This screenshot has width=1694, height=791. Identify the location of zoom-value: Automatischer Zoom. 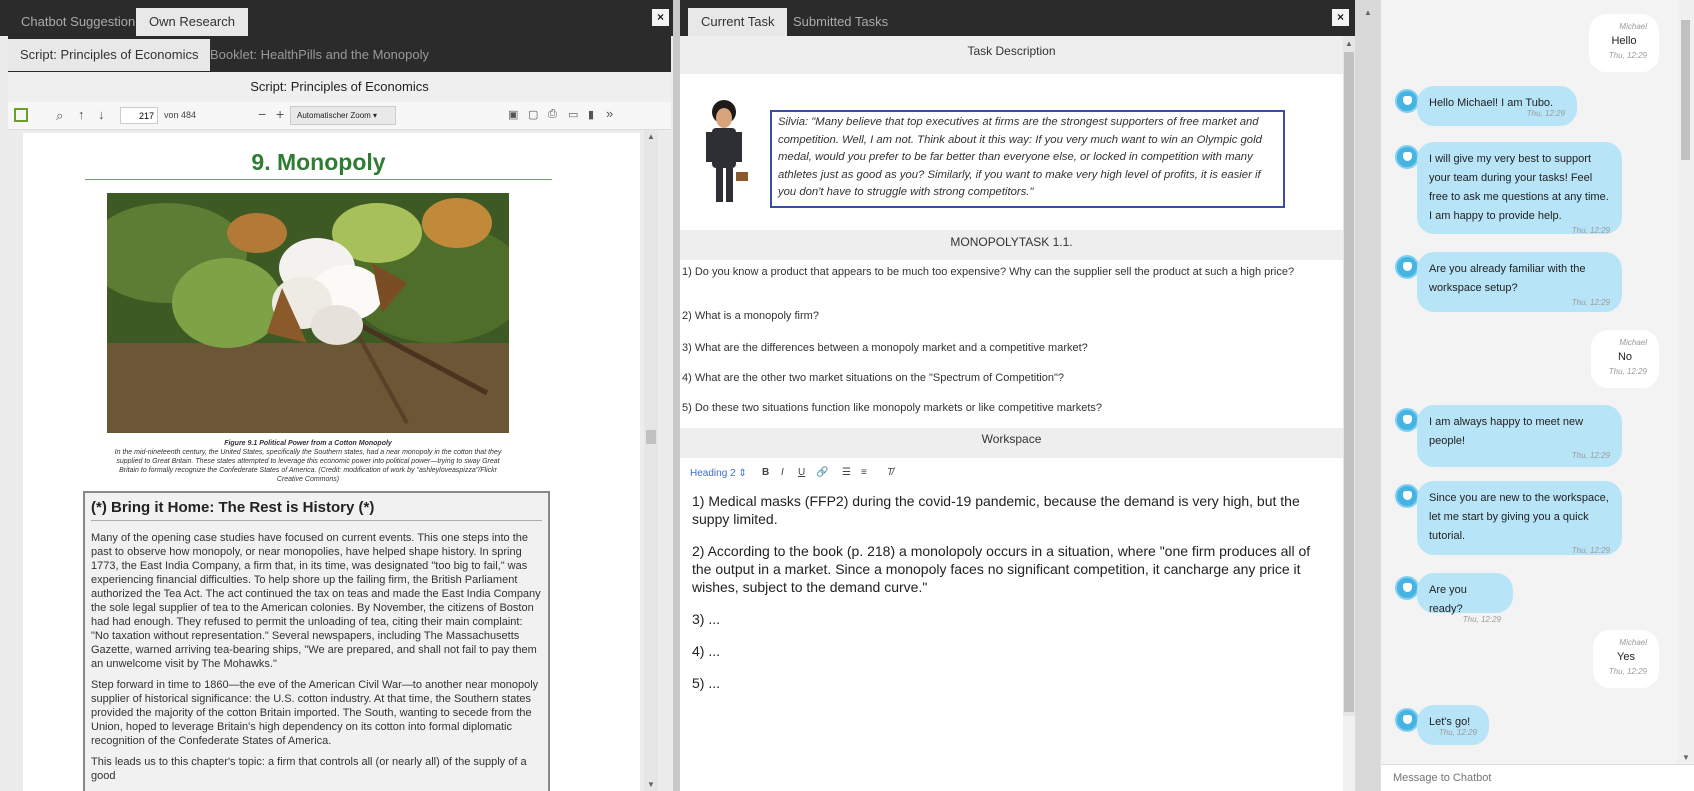
(334, 115).